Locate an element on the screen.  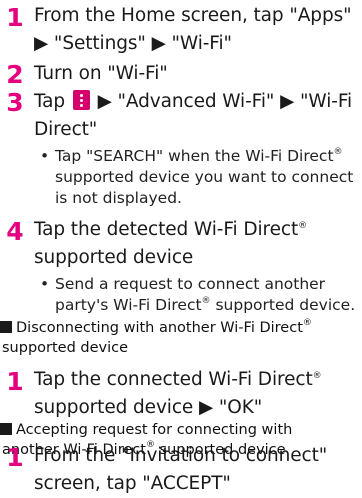
step-number: 3 is located at coordinates (15, 102).